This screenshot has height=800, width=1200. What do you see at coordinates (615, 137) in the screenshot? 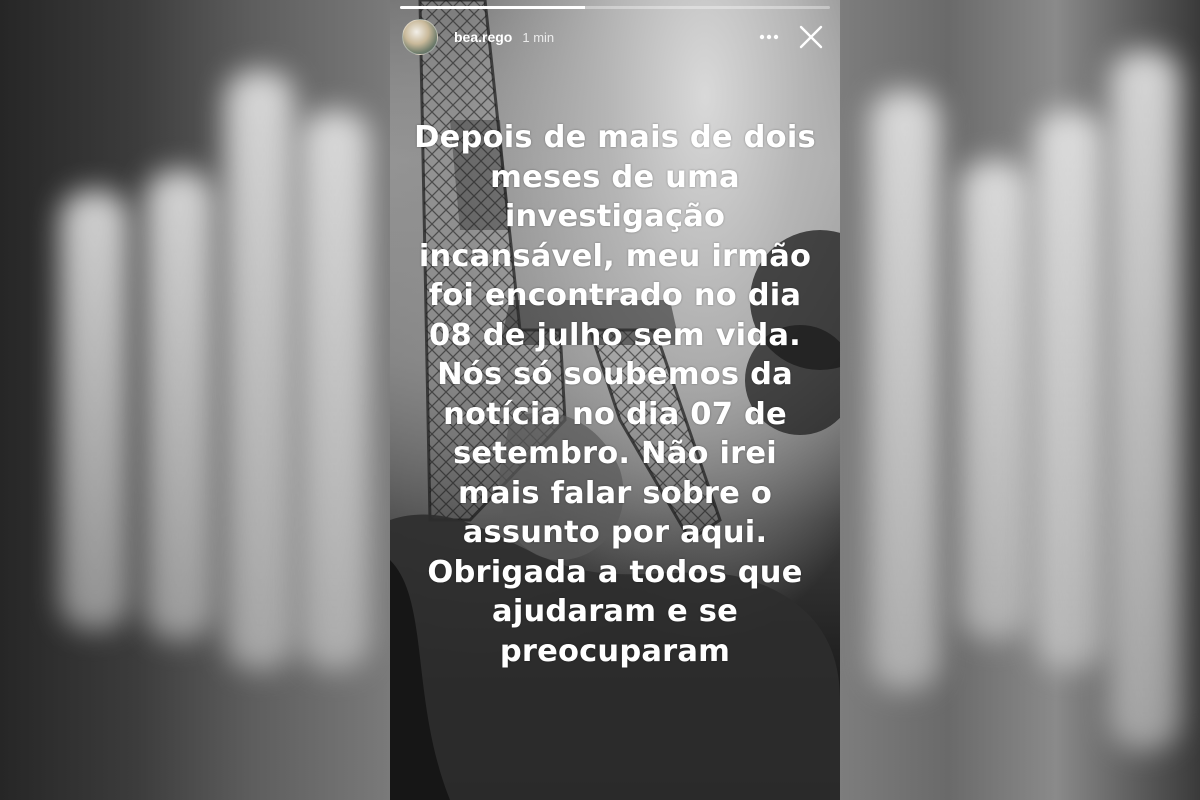
I see `caption-line: Depois de mais de dois` at bounding box center [615, 137].